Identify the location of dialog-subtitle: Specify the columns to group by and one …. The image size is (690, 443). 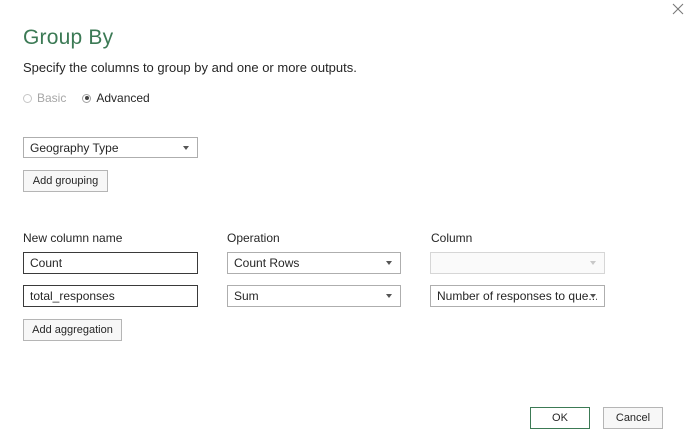
(190, 67).